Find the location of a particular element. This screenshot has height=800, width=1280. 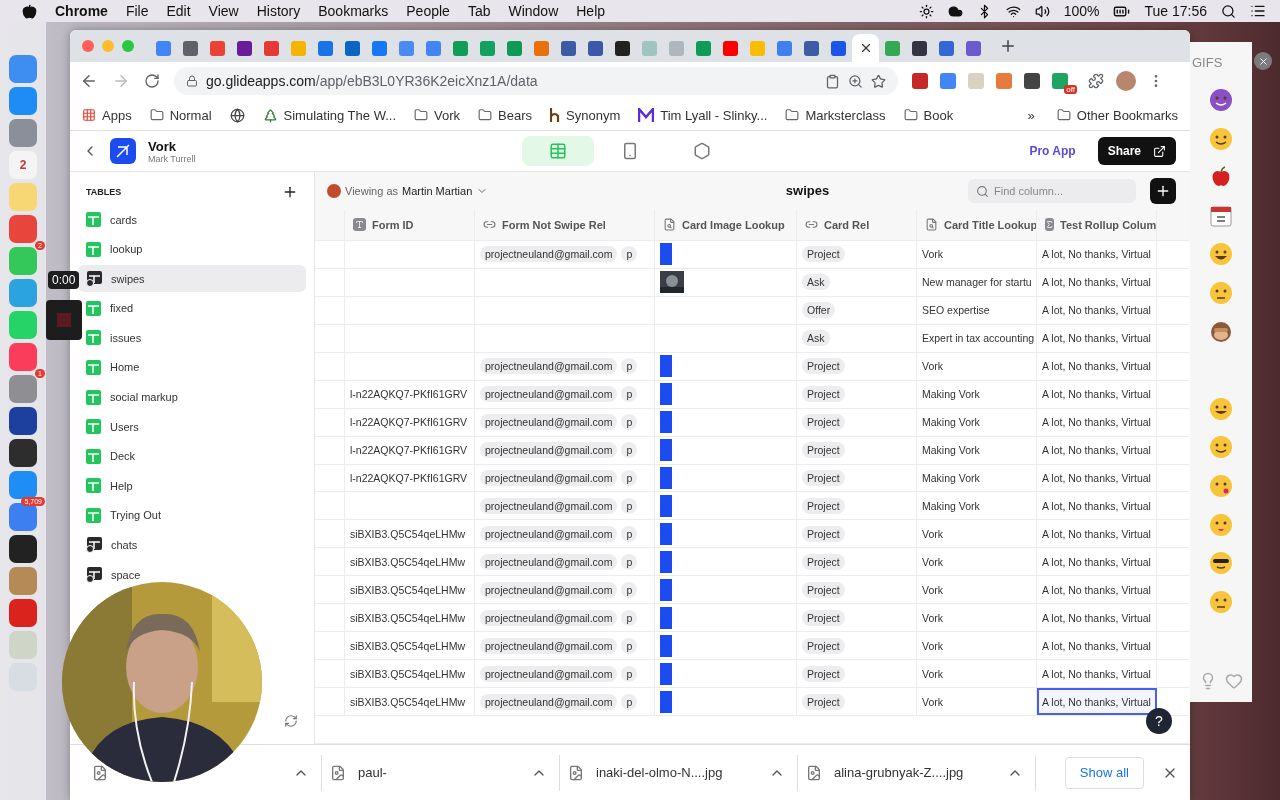

table-item: lookup is located at coordinates (192, 249).